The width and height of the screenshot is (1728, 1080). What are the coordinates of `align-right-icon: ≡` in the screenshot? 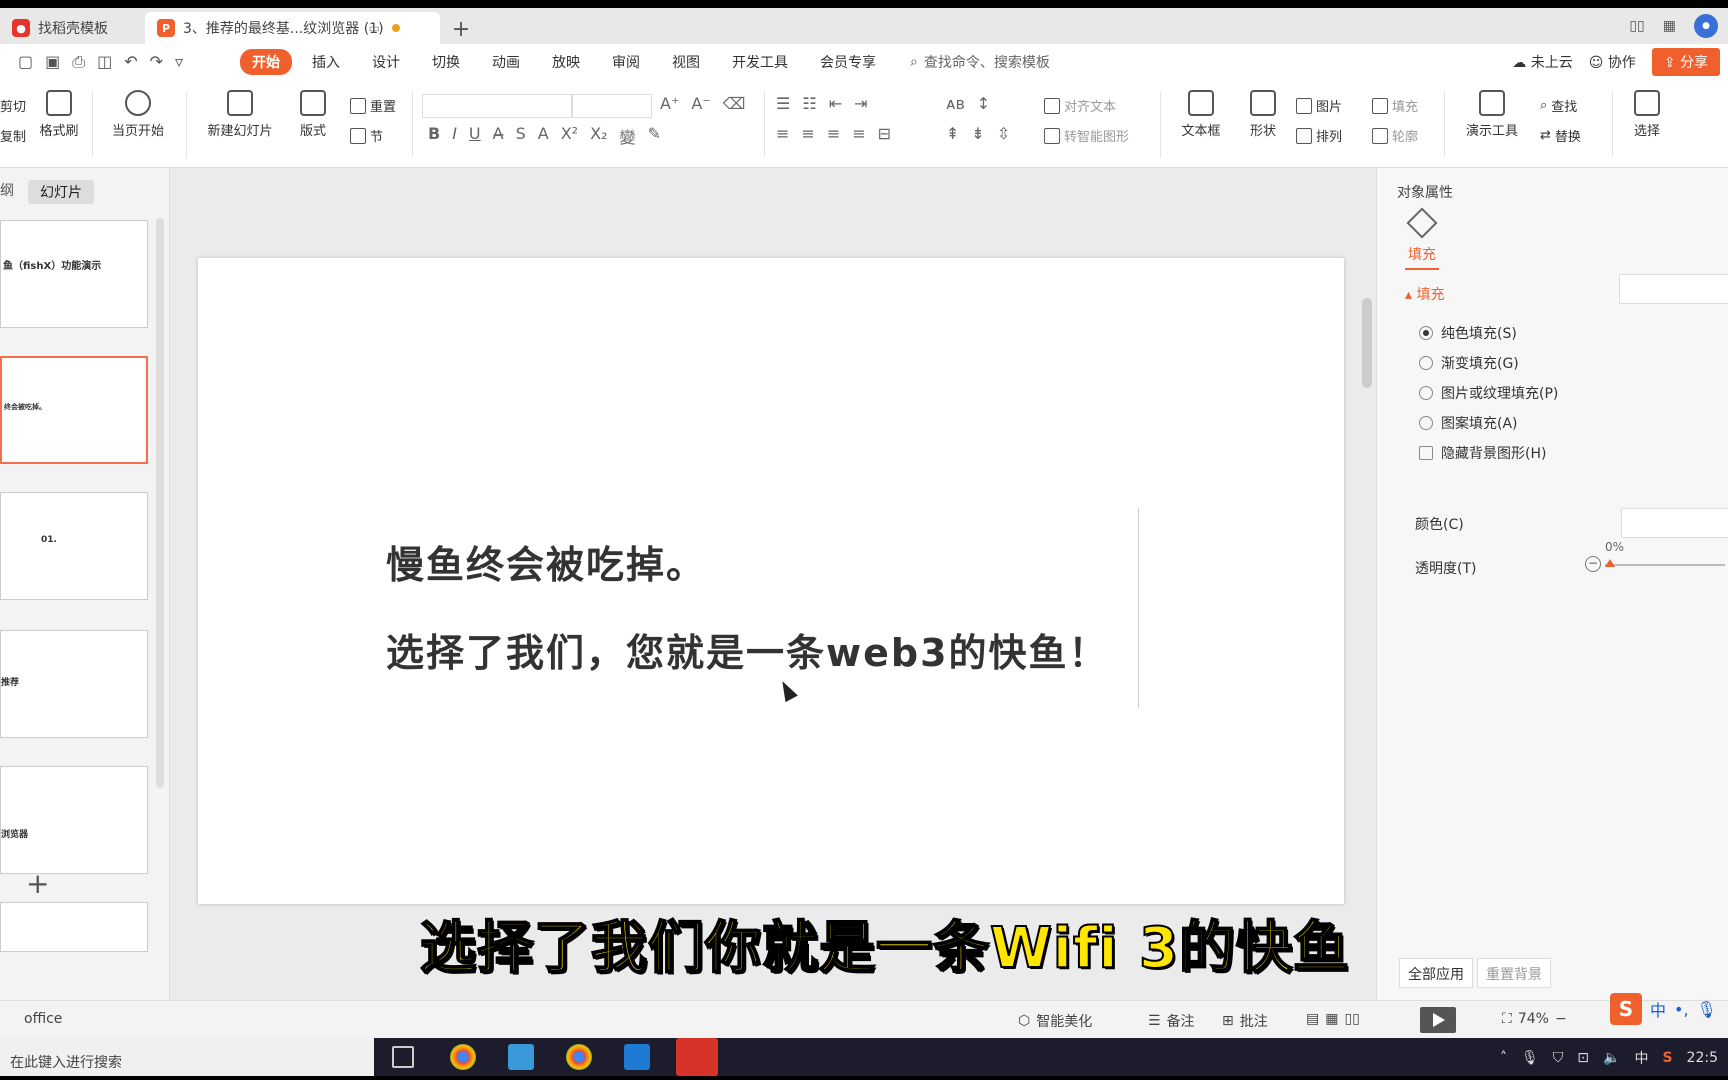 It's located at (833, 133).